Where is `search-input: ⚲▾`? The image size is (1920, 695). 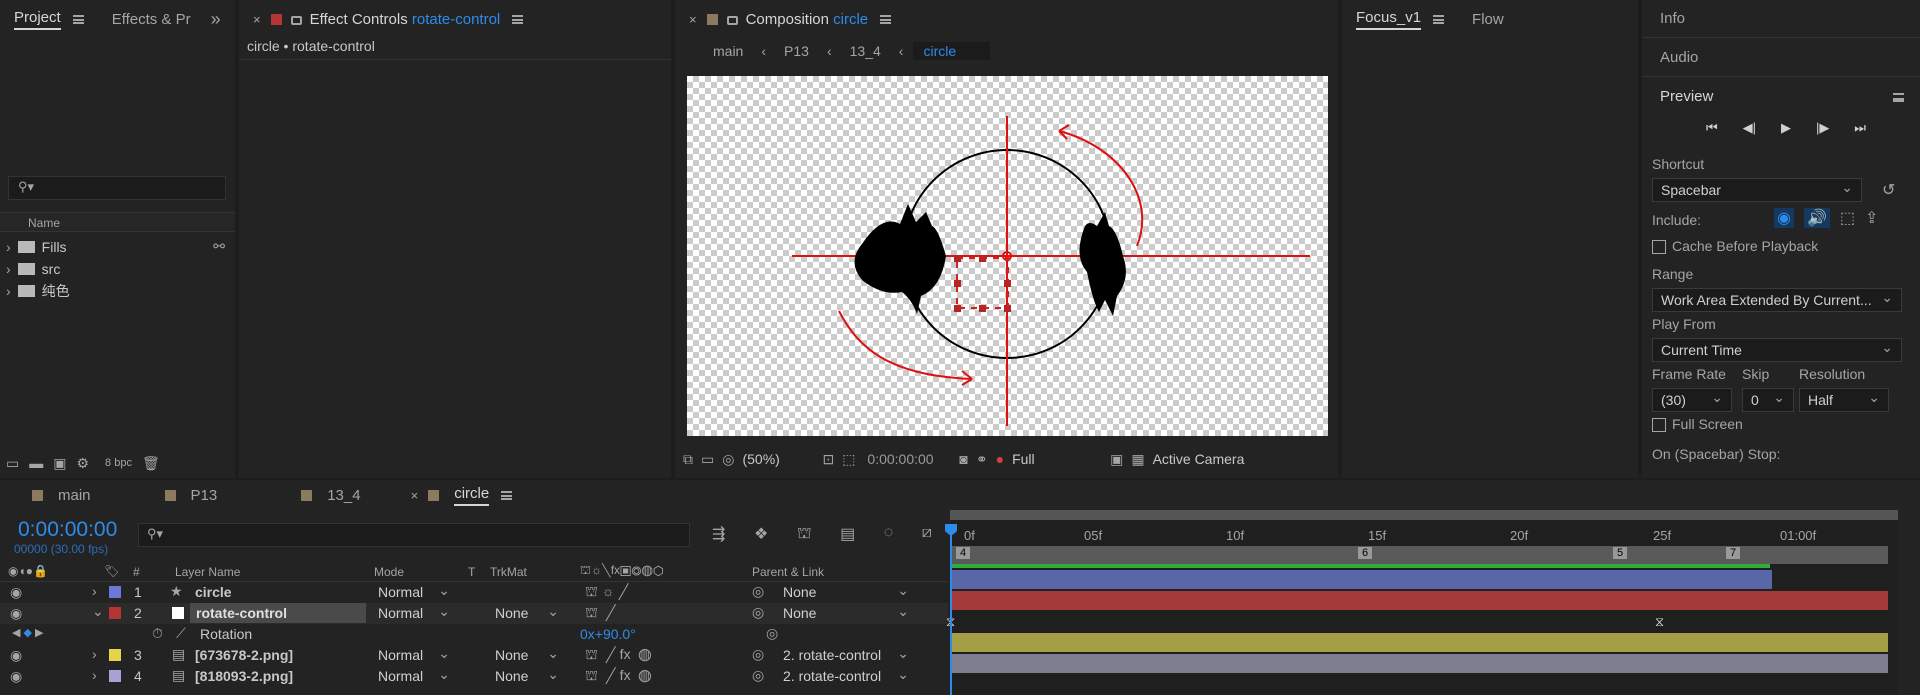 search-input: ⚲▾ is located at coordinates (117, 188).